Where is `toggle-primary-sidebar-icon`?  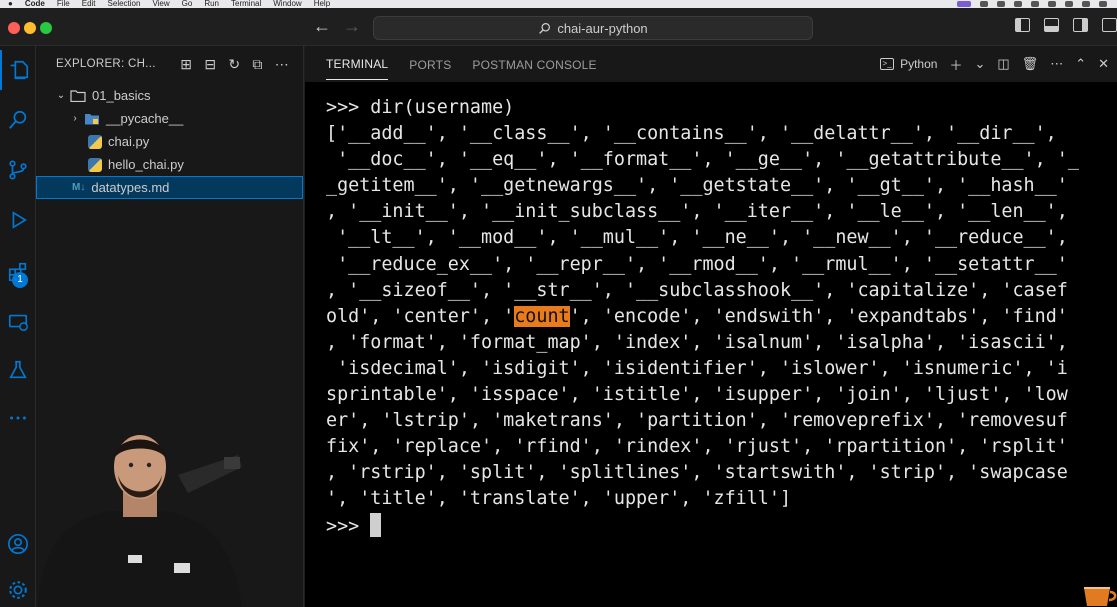 toggle-primary-sidebar-icon is located at coordinates (1022, 25).